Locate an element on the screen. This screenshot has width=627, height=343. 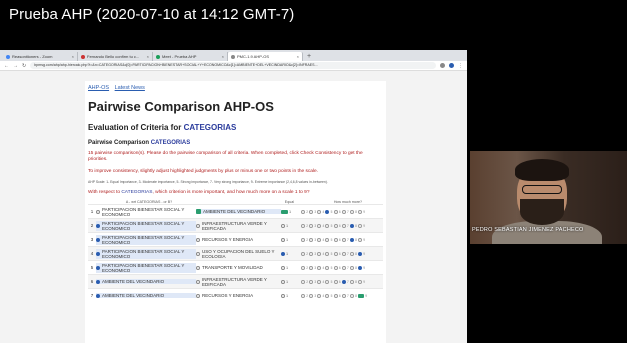
browser-tab: Reasonitioners - Zoom × is located at coordinates (40, 56).